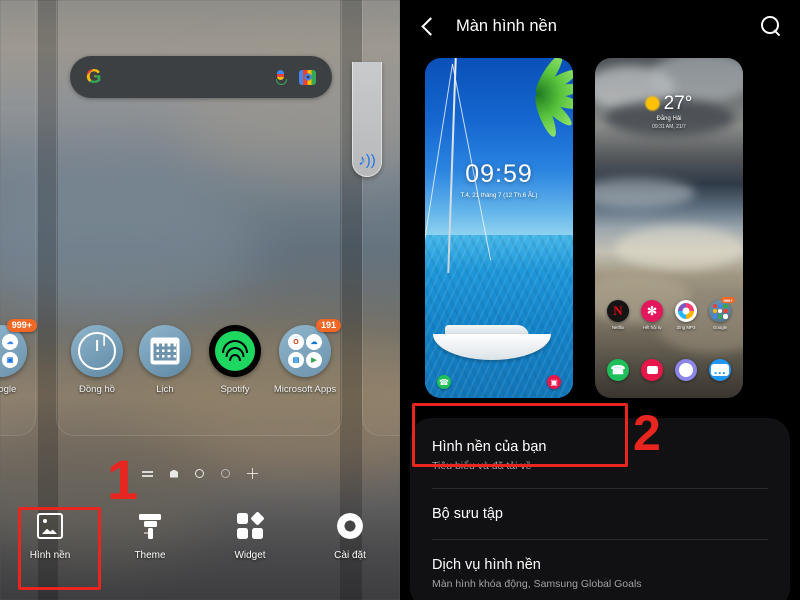  What do you see at coordinates (771, 26) in the screenshot?
I see `search-icon` at bounding box center [771, 26].